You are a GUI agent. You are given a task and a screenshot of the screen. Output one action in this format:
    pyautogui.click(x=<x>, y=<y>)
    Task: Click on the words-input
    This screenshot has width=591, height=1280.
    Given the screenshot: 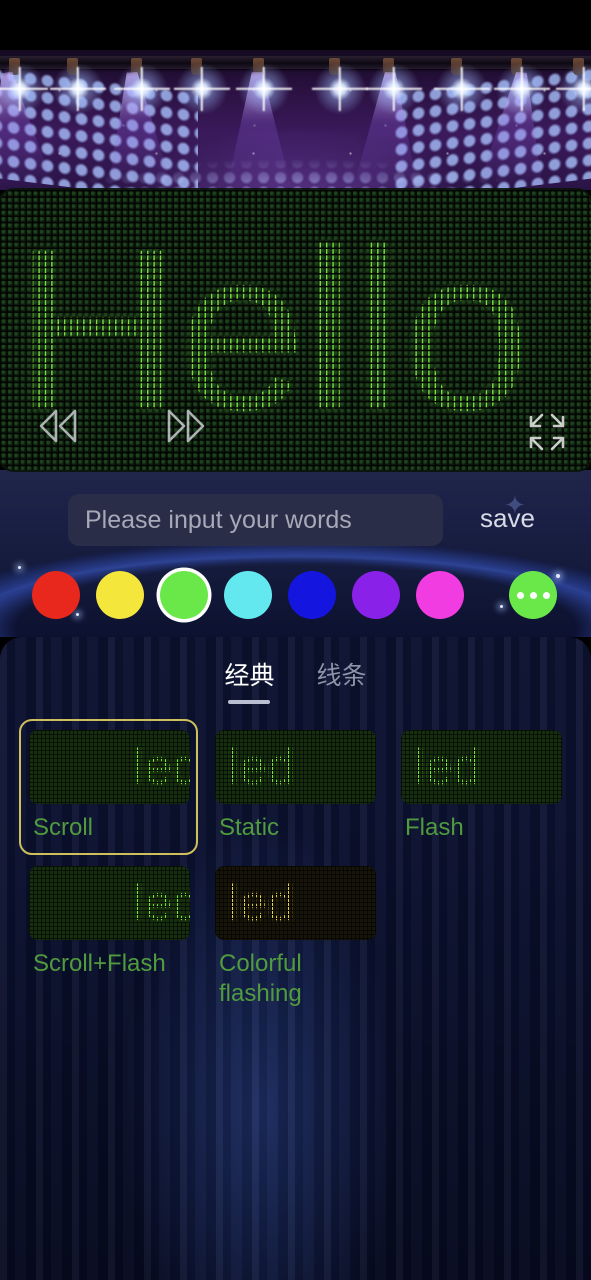 What is the action you would take?
    pyautogui.click(x=255, y=520)
    